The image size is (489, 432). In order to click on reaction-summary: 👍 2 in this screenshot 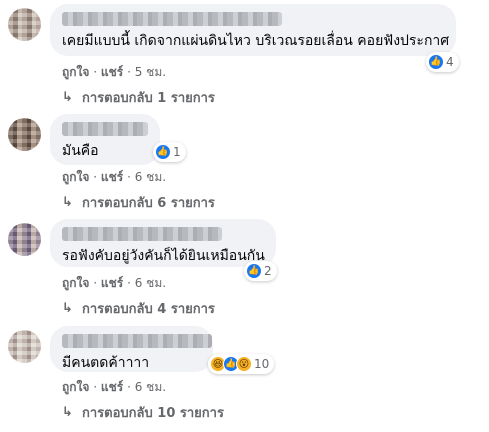, I will do `click(260, 271)`.